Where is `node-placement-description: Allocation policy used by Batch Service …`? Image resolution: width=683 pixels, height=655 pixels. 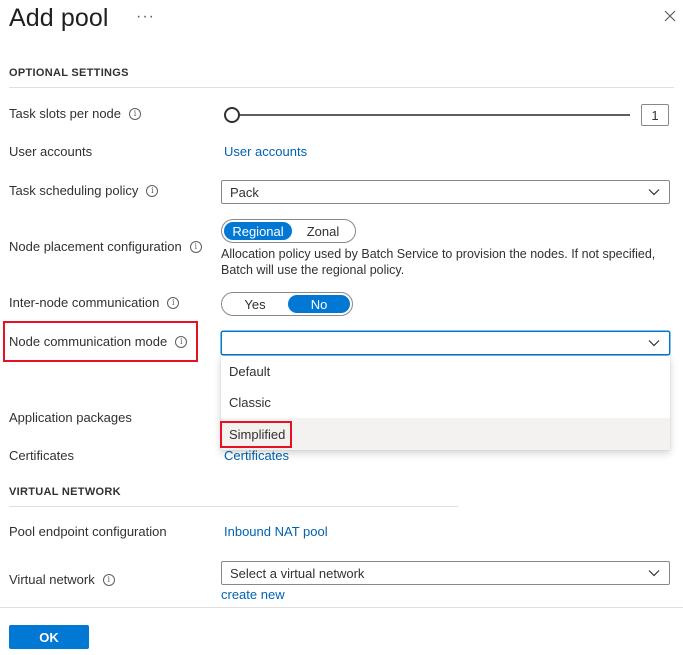
node-placement-description: Allocation policy used by Batch Service … is located at coordinates (438, 262).